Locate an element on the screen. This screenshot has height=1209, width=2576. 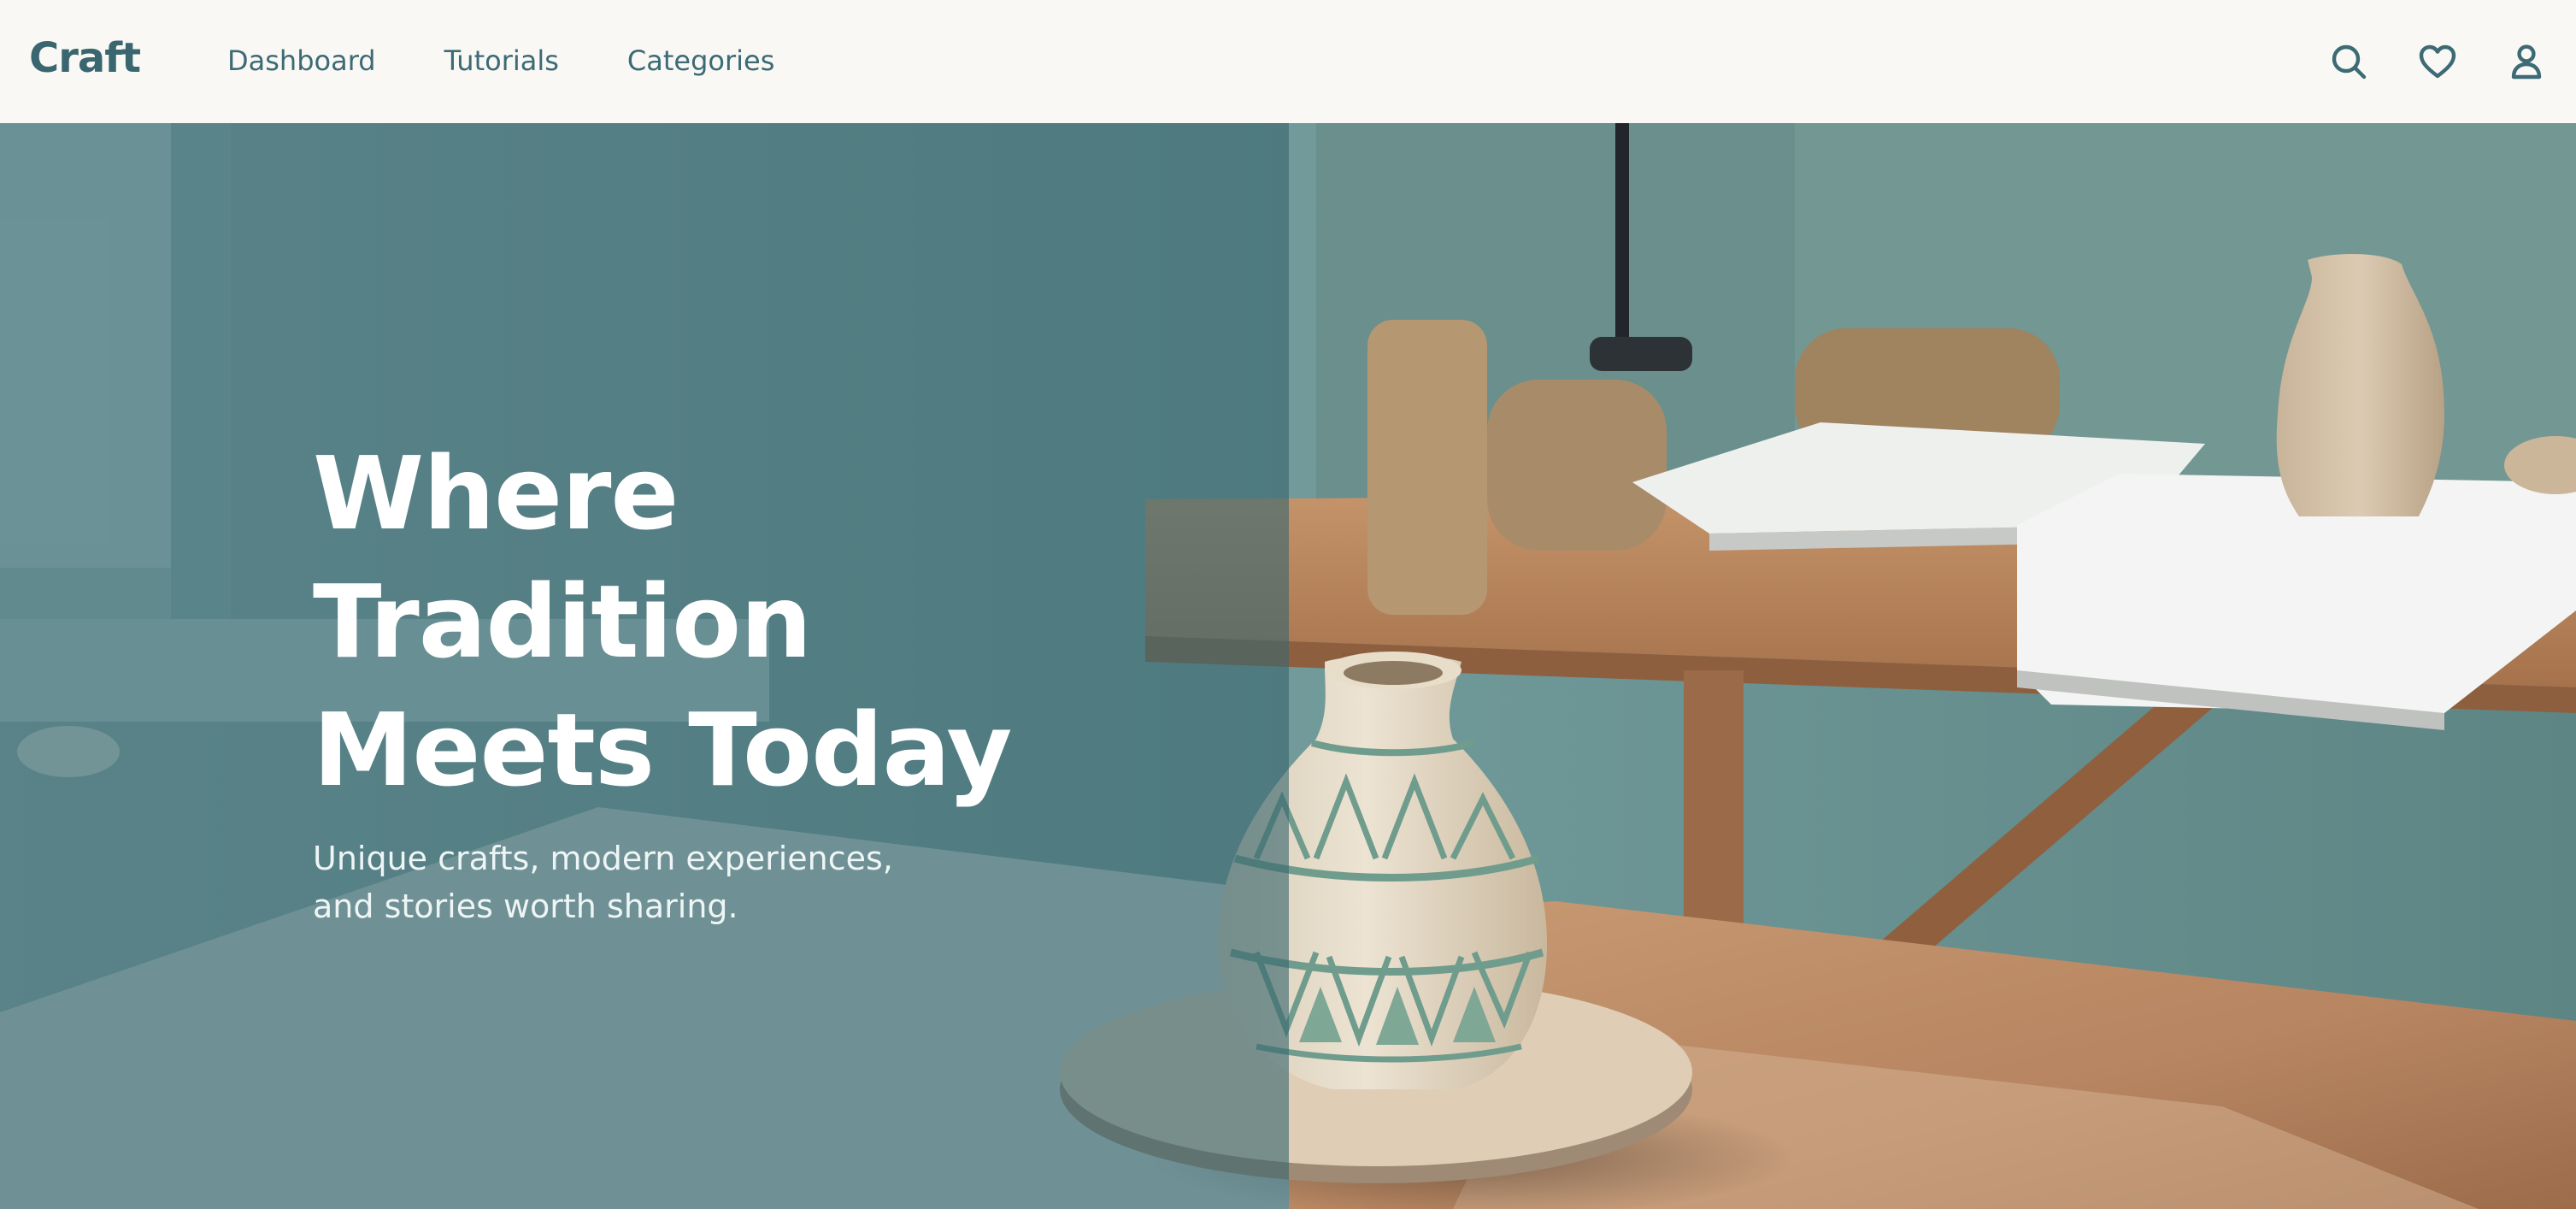
nav-links: Dashboard Tutorials Categories is located at coordinates (500, 60).